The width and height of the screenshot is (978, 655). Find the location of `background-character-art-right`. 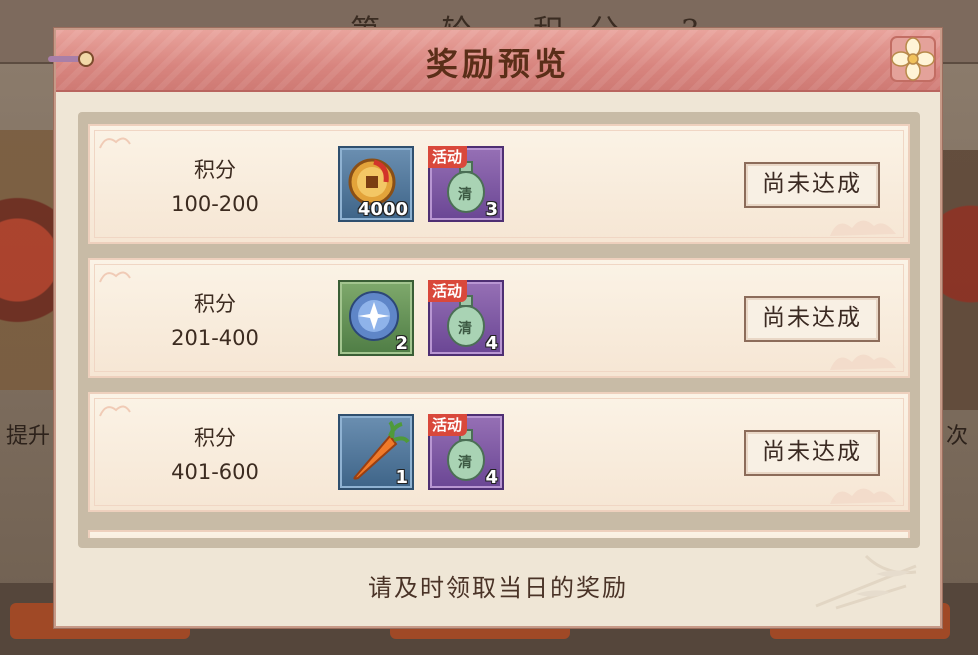

background-character-art-right is located at coordinates (960, 280).